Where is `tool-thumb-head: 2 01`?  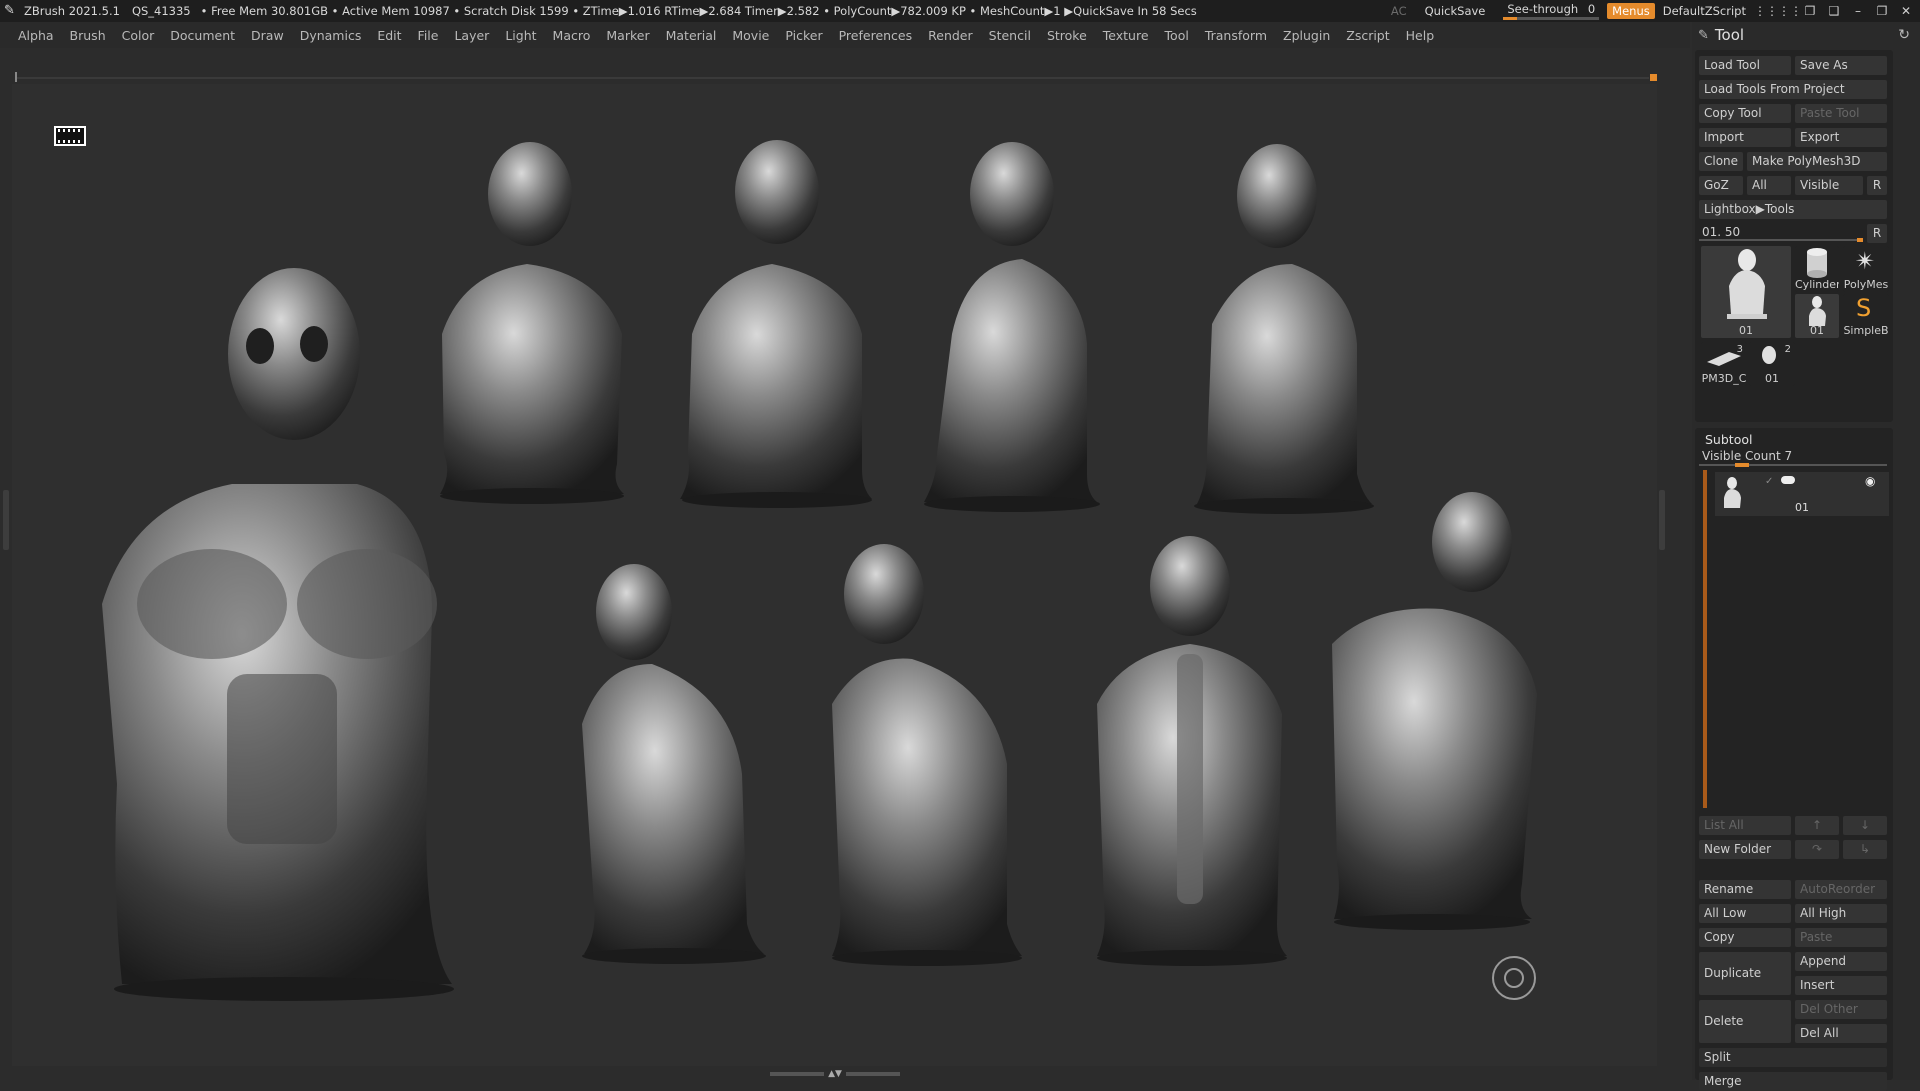 tool-thumb-head: 2 01 is located at coordinates (1772, 364).